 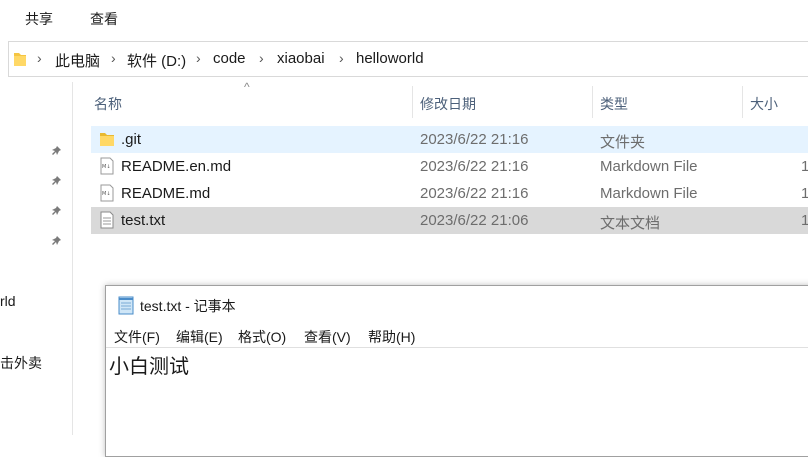 What do you see at coordinates (126, 305) in the screenshot?
I see `notepad-icon` at bounding box center [126, 305].